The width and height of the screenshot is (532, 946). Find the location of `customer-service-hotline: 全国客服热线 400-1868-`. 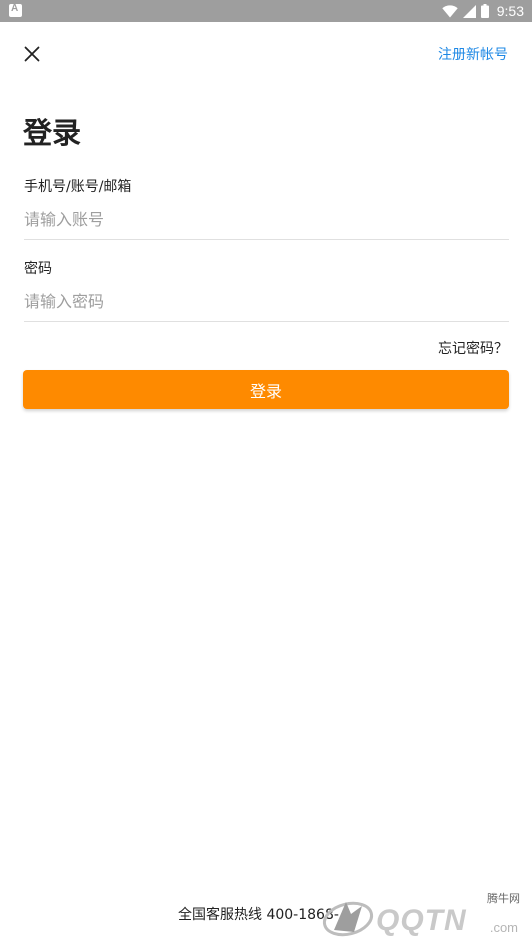

customer-service-hotline: 全国客服热线 400-1868- is located at coordinates (258, 915).